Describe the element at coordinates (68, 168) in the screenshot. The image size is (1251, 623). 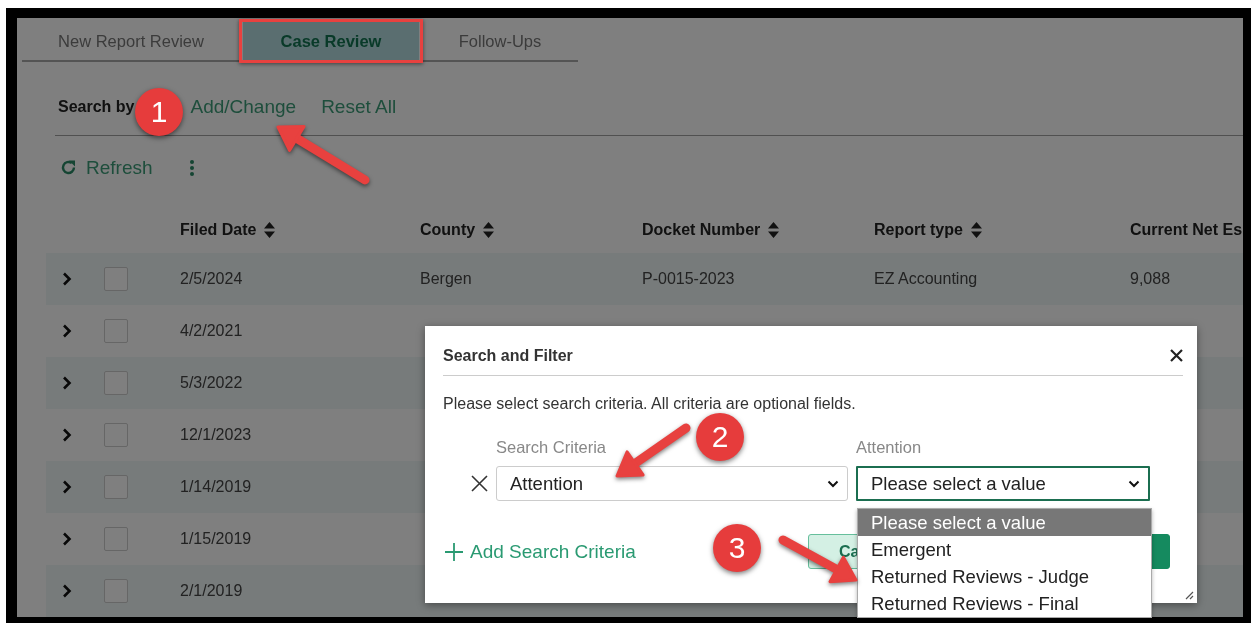
I see `refresh-icon` at that location.